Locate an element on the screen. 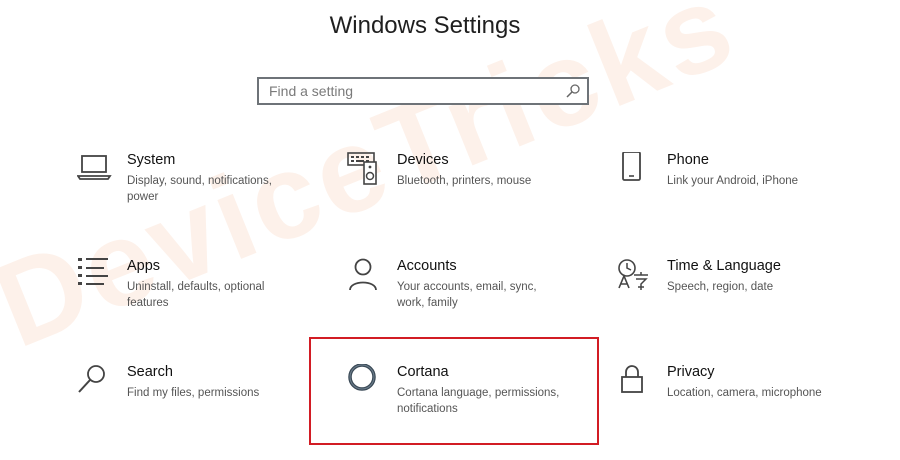 This screenshot has width=900, height=460. search-input is located at coordinates (414, 91).